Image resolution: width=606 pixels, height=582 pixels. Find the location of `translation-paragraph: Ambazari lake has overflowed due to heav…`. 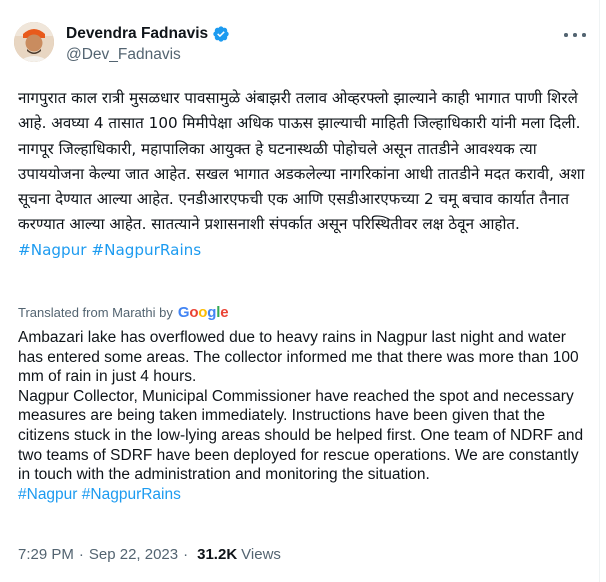

translation-paragraph: Ambazari lake has overflowed due to heav… is located at coordinates (298, 357).